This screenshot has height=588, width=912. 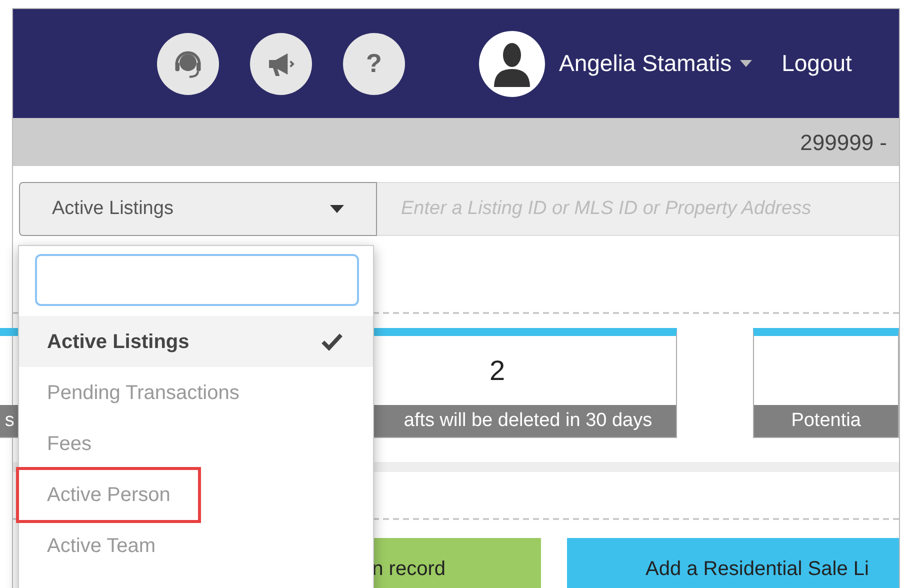 What do you see at coordinates (497, 371) in the screenshot?
I see `stat-value: 2` at bounding box center [497, 371].